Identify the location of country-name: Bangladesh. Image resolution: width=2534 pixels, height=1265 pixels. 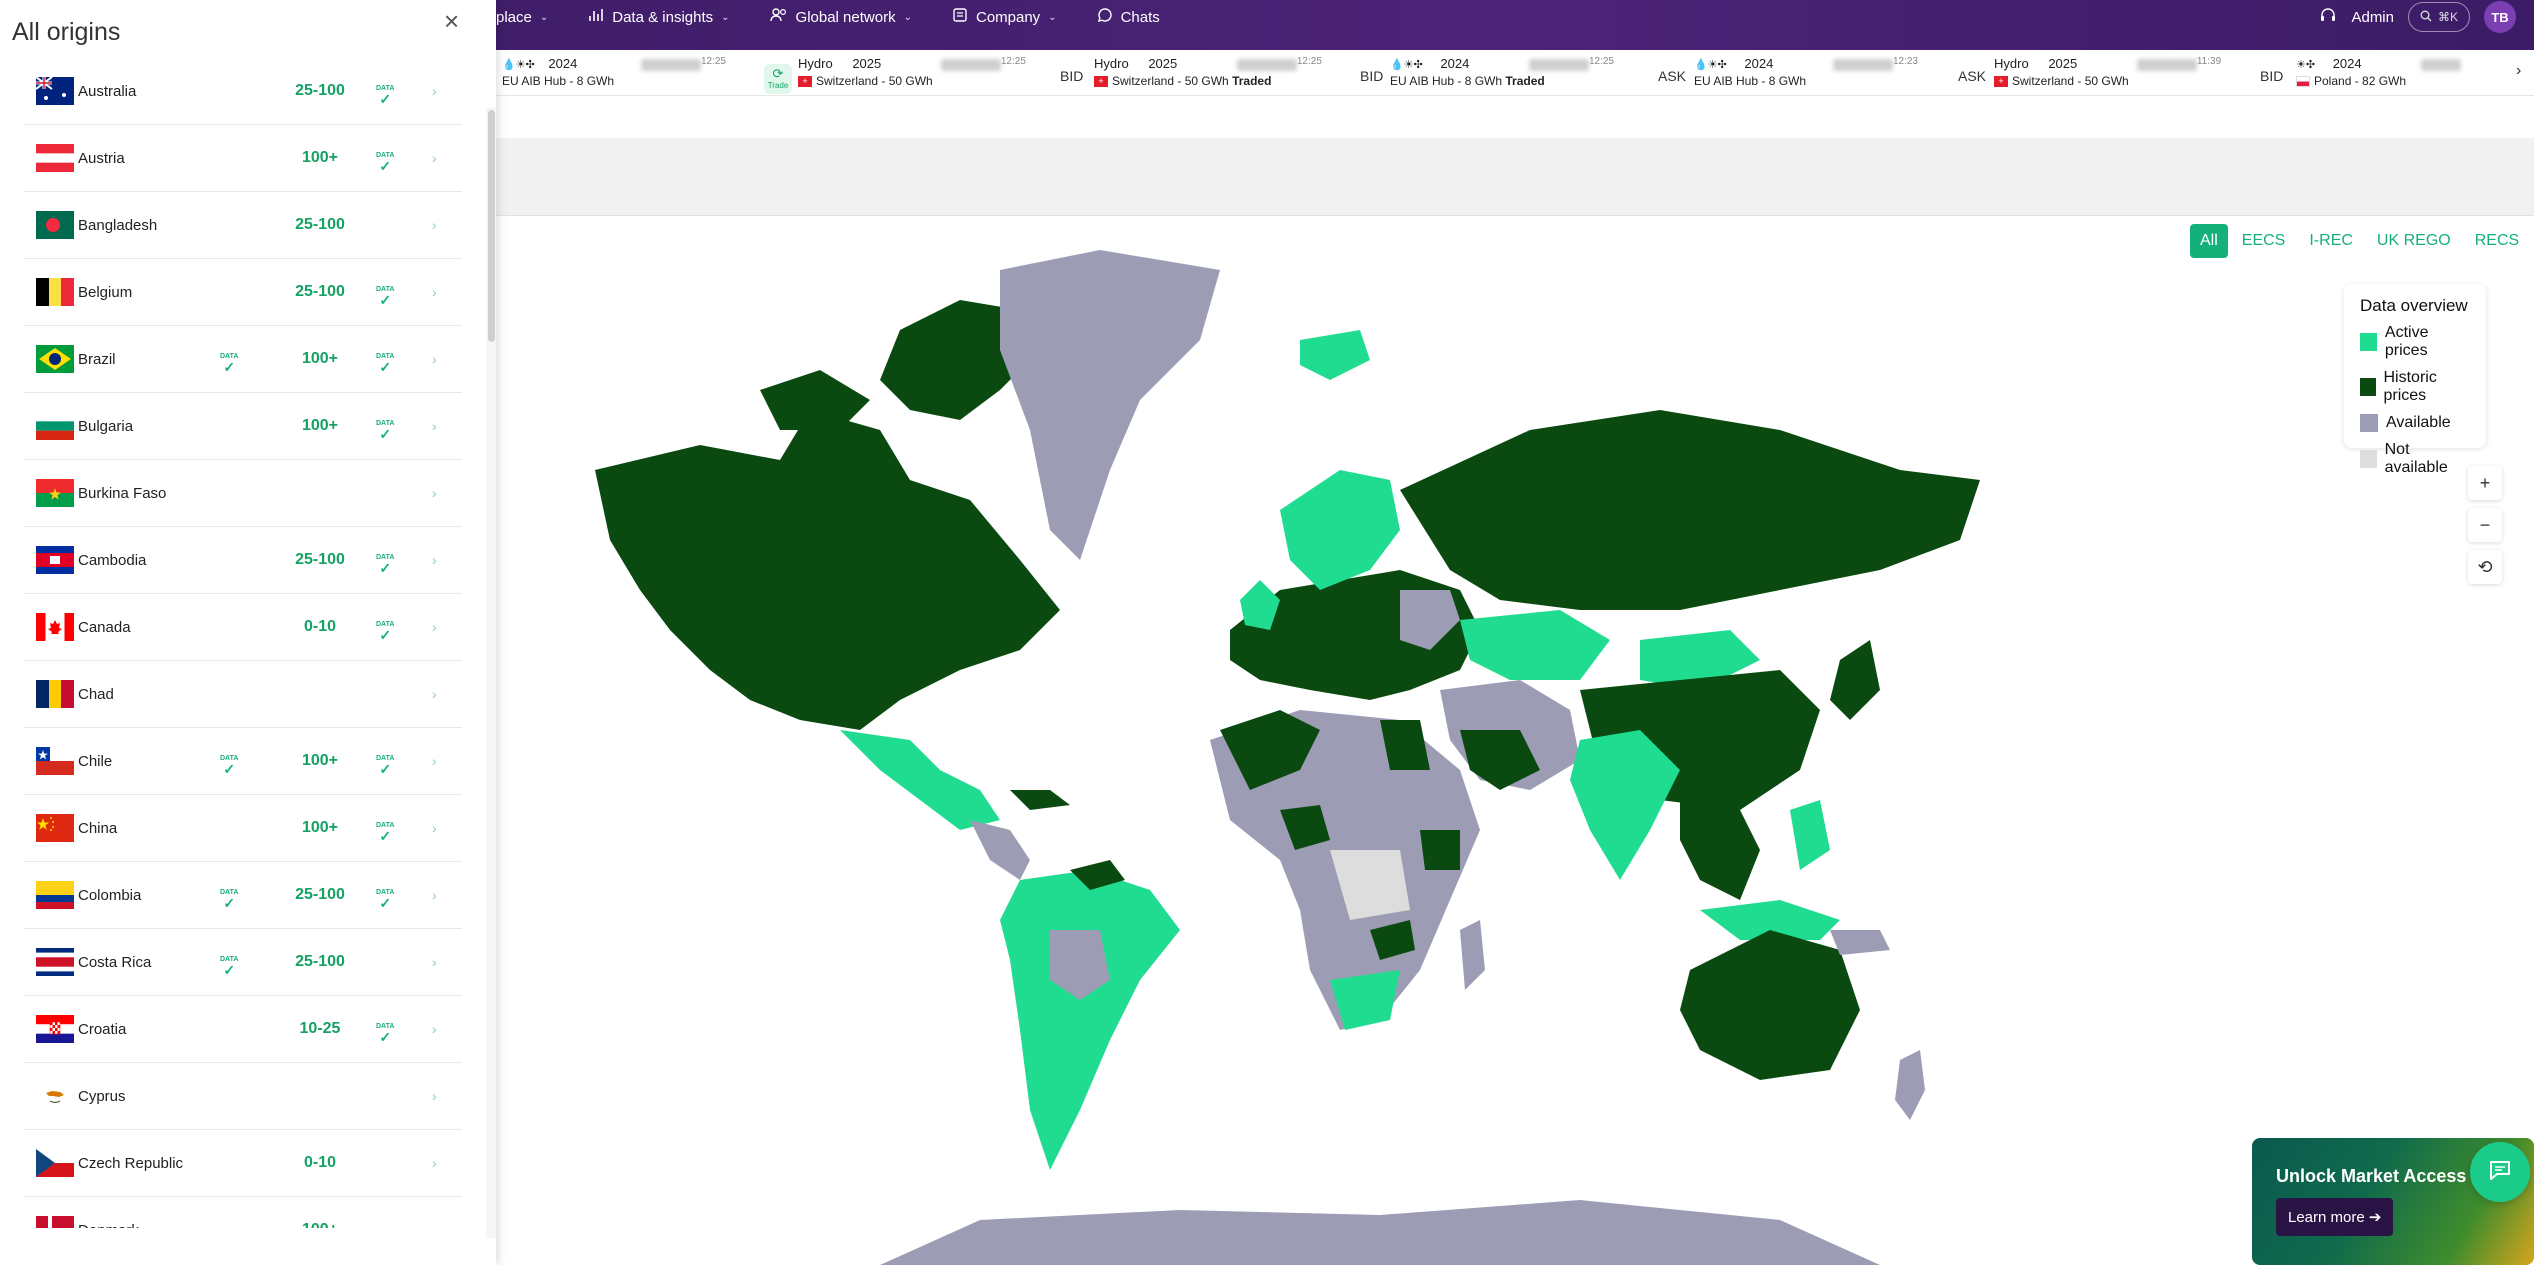
(118, 225).